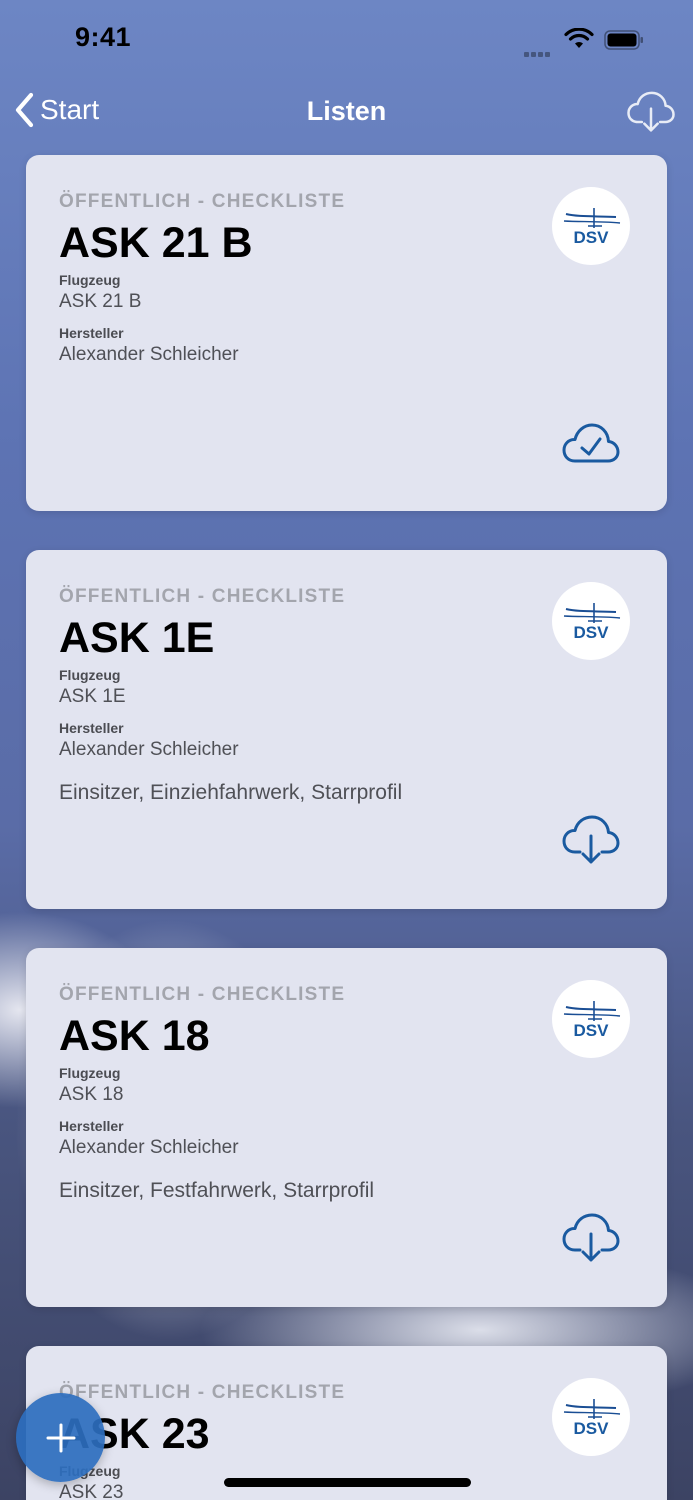  I want to click on download-all-button, so click(651, 114).